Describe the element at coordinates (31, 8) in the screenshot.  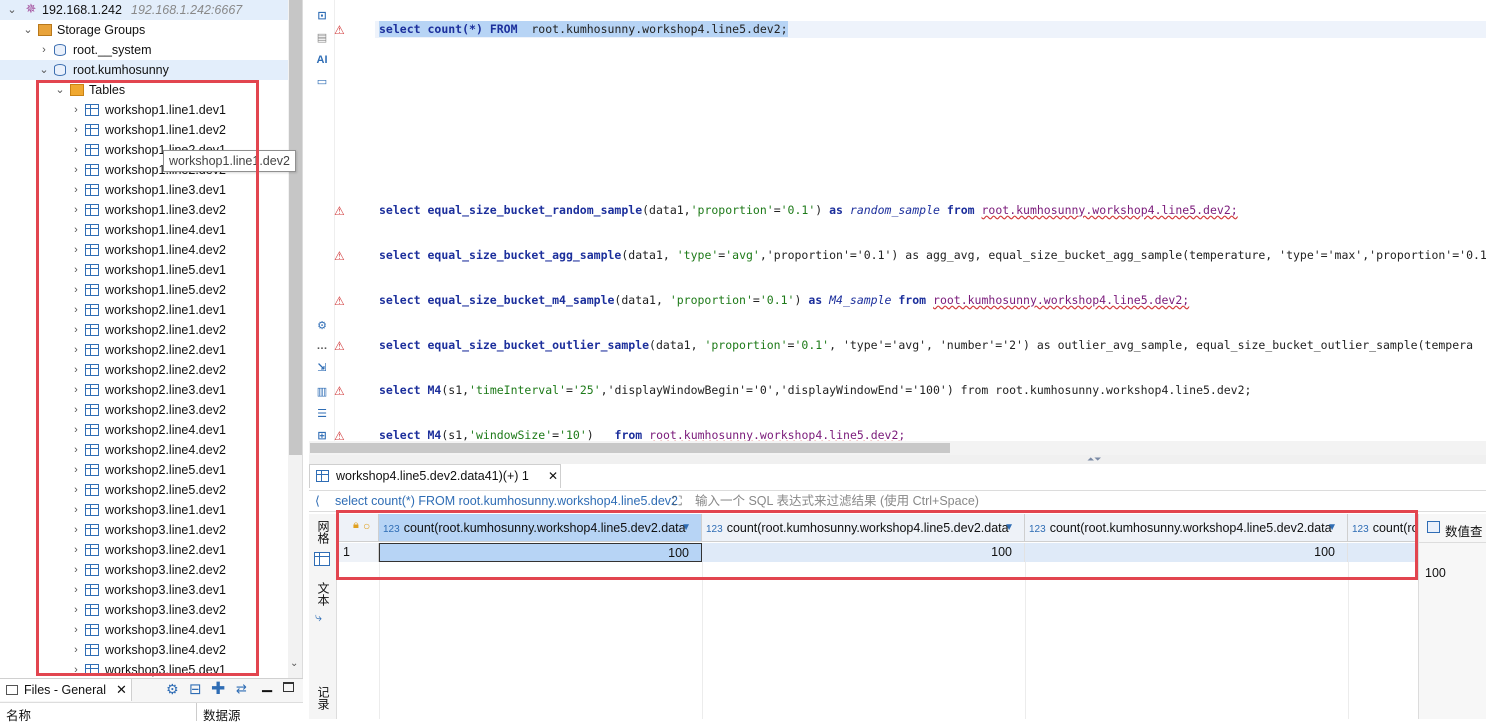
I see `server-icon: ✵` at that location.